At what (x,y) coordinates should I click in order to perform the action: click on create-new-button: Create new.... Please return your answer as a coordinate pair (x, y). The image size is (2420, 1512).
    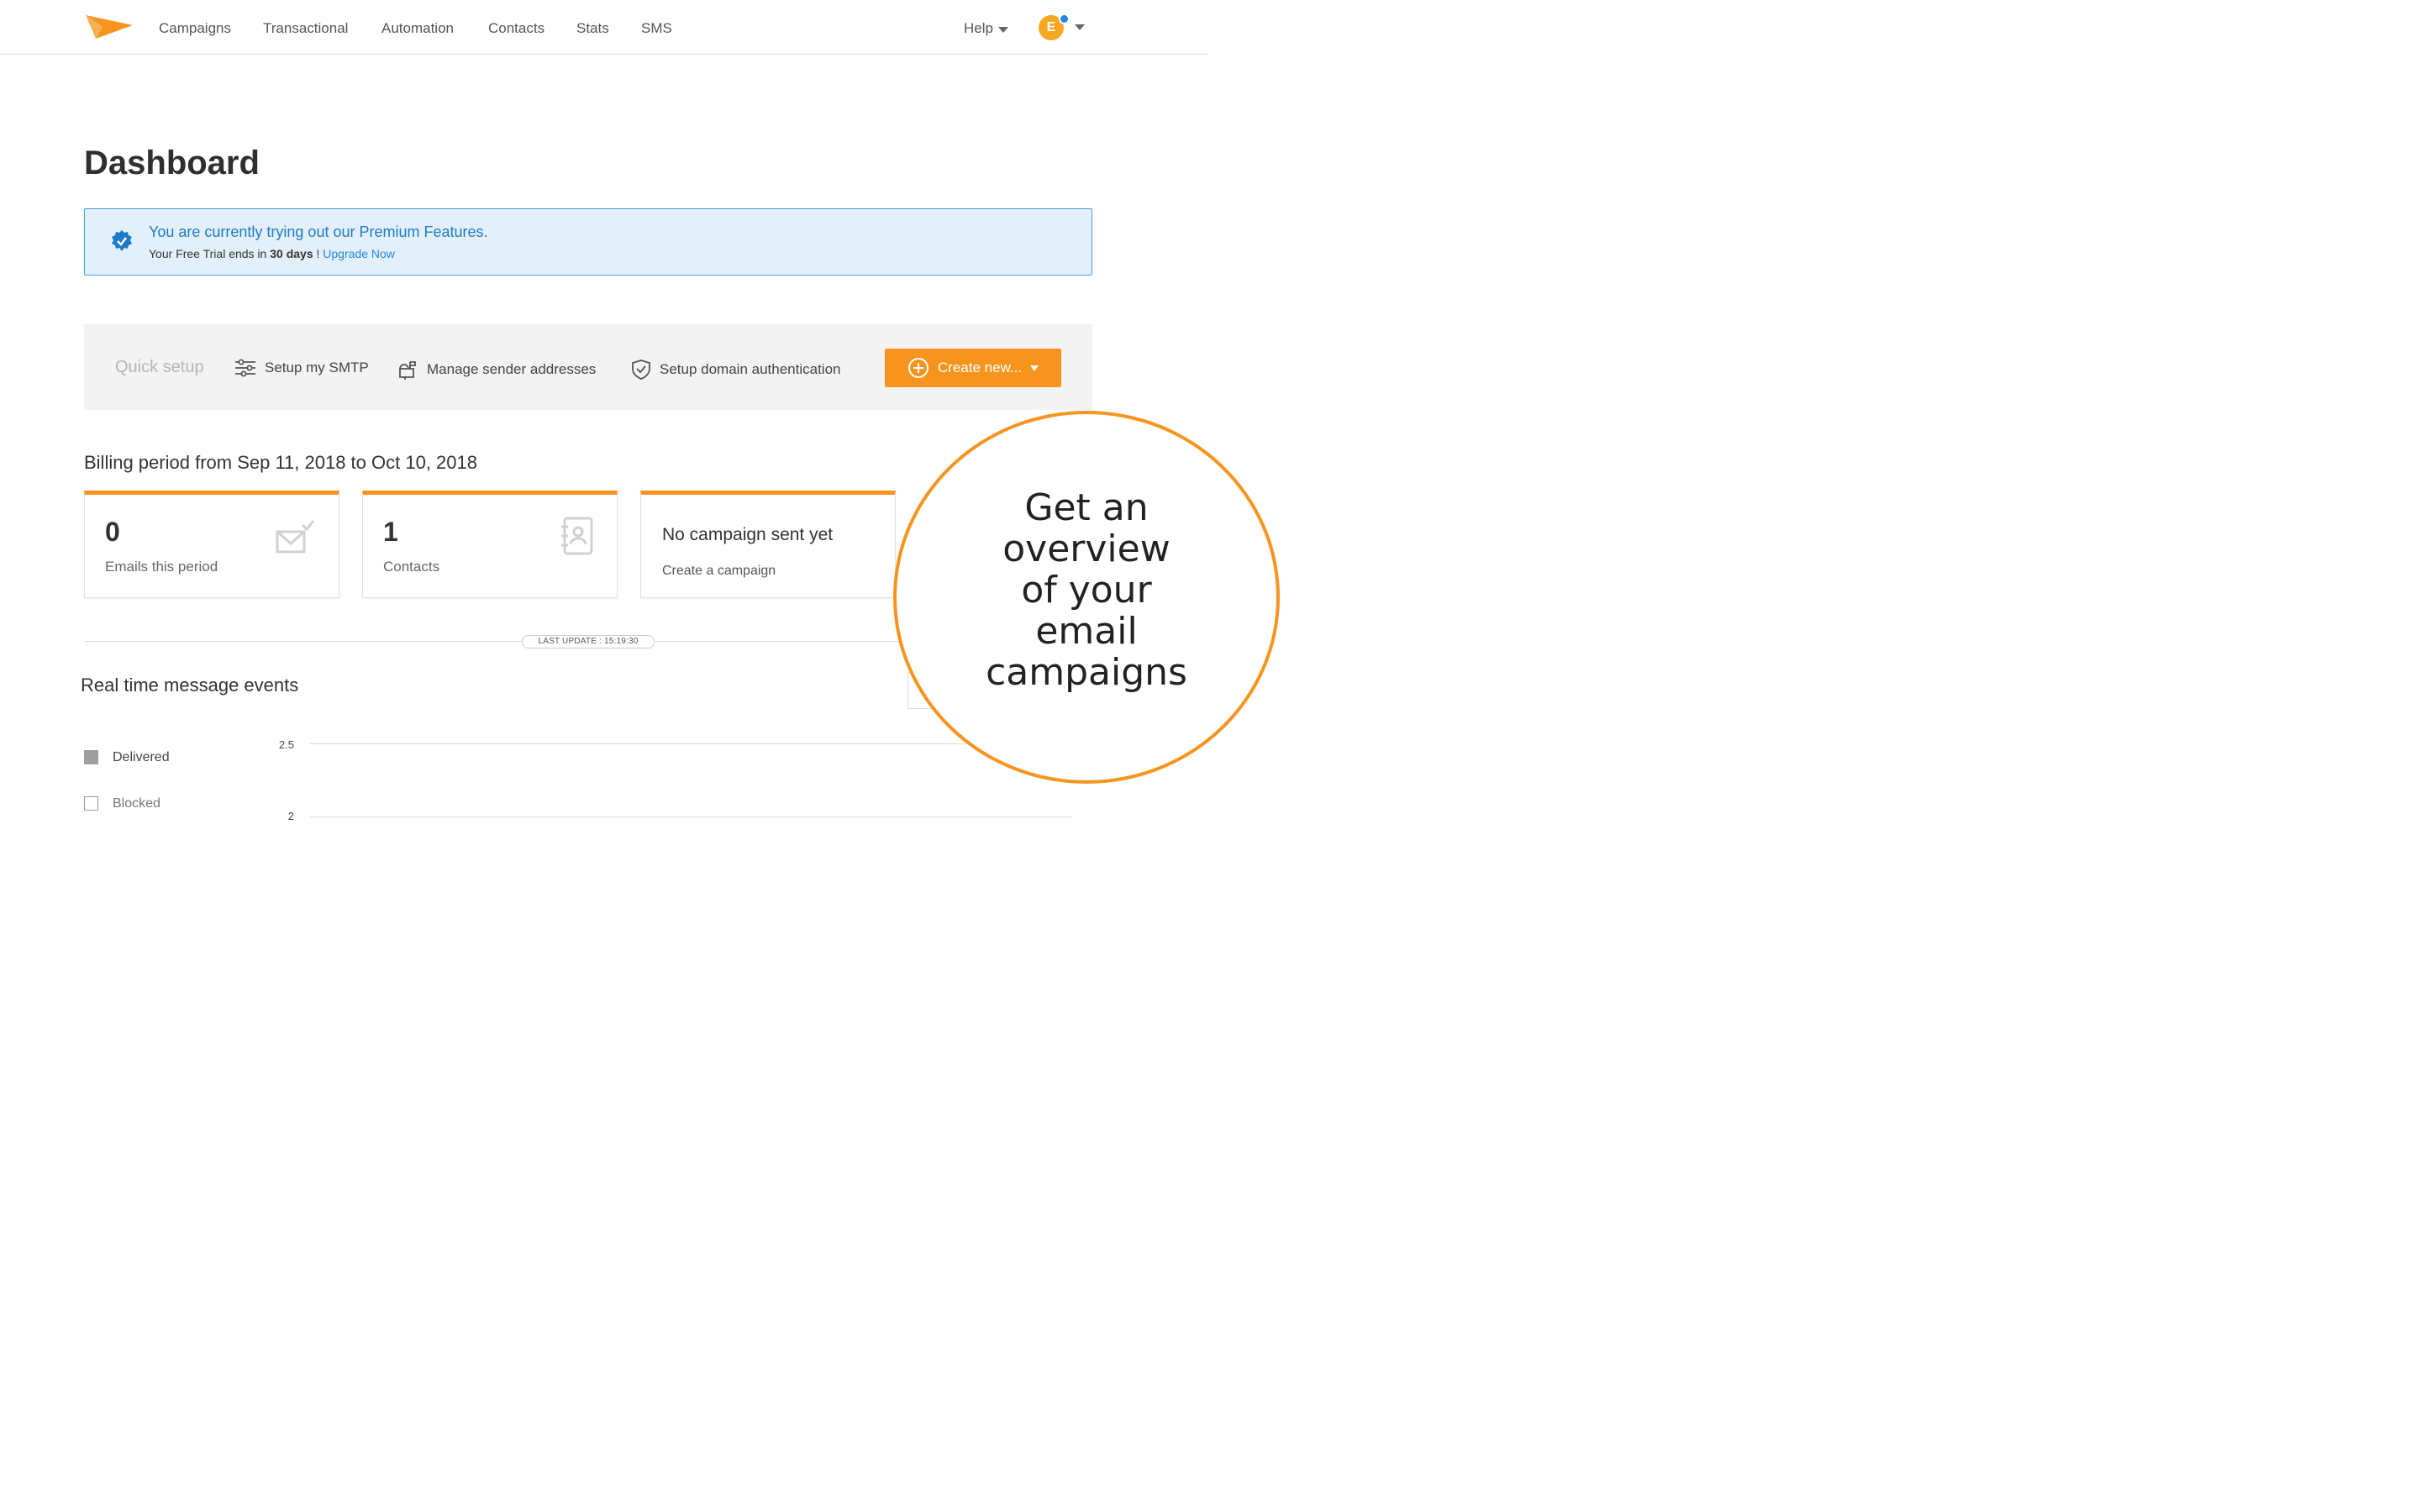
    Looking at the image, I should click on (973, 368).